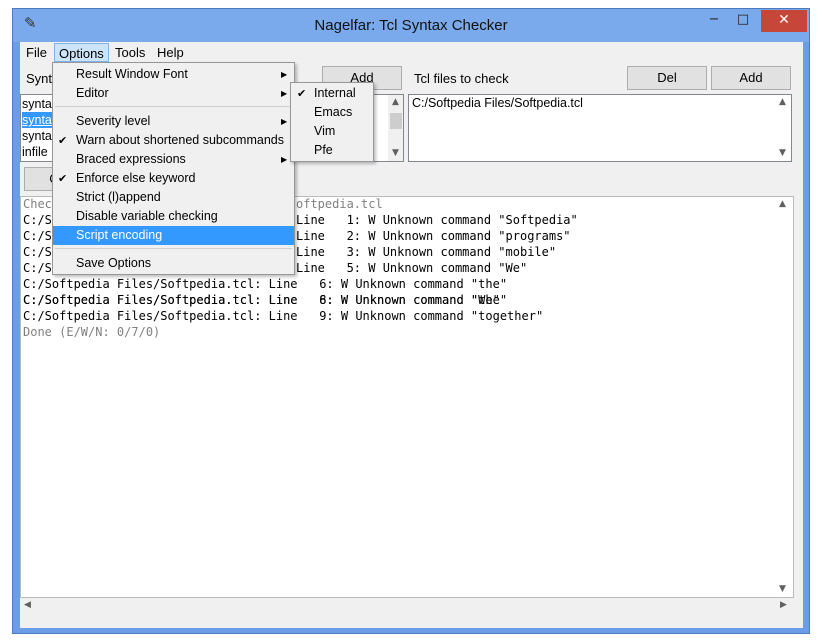 The image size is (822, 644). What do you see at coordinates (437, 220) in the screenshot?
I see `output-line-tail: Line 1: W Unknown command "Softpedia"` at bounding box center [437, 220].